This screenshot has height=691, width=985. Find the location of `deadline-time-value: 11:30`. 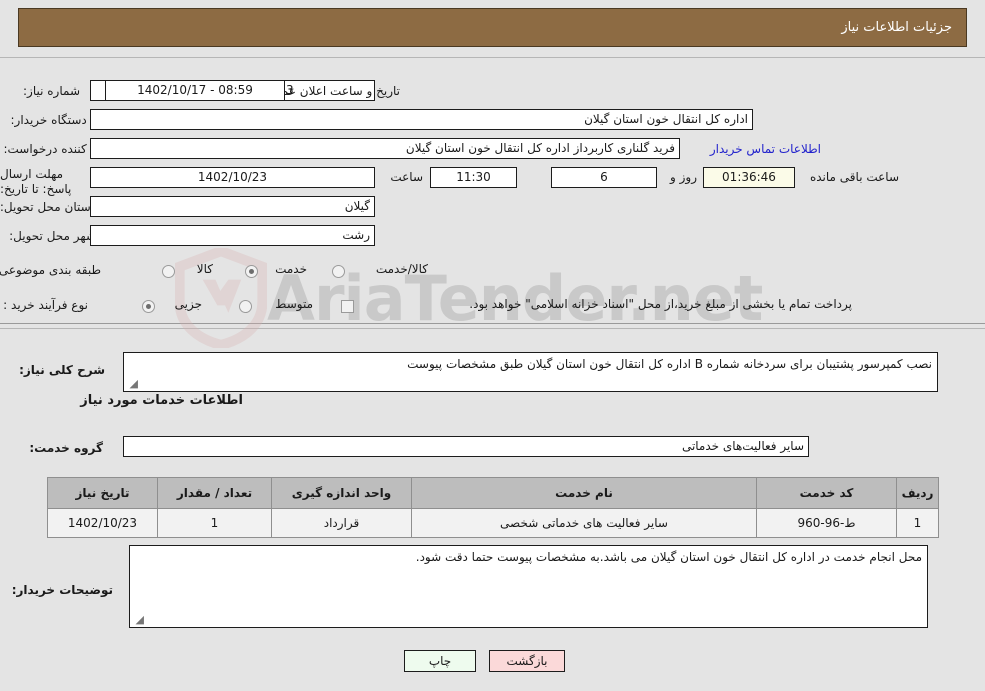

deadline-time-value: 11:30 is located at coordinates (473, 177).